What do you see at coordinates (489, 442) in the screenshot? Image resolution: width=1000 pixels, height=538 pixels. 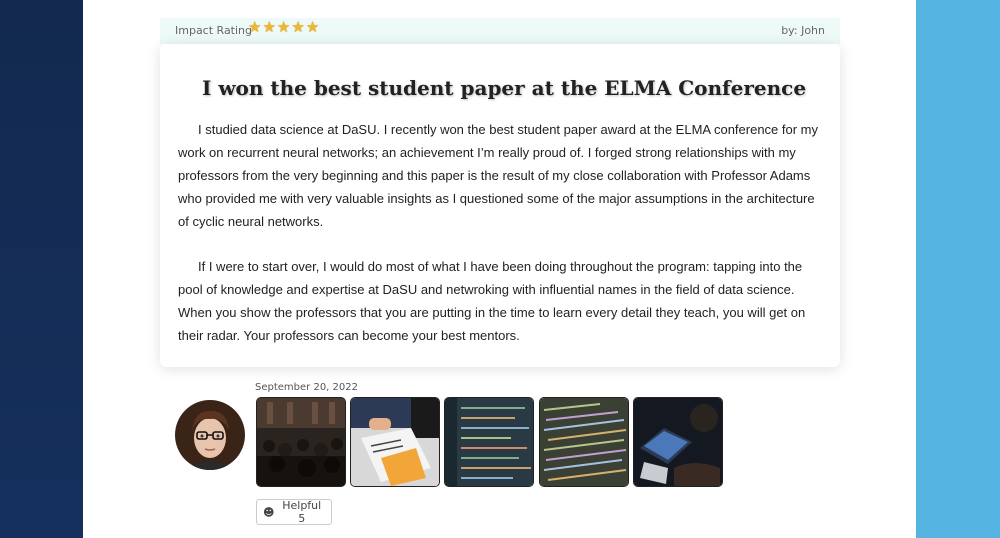 I see `data-visualization-photo` at bounding box center [489, 442].